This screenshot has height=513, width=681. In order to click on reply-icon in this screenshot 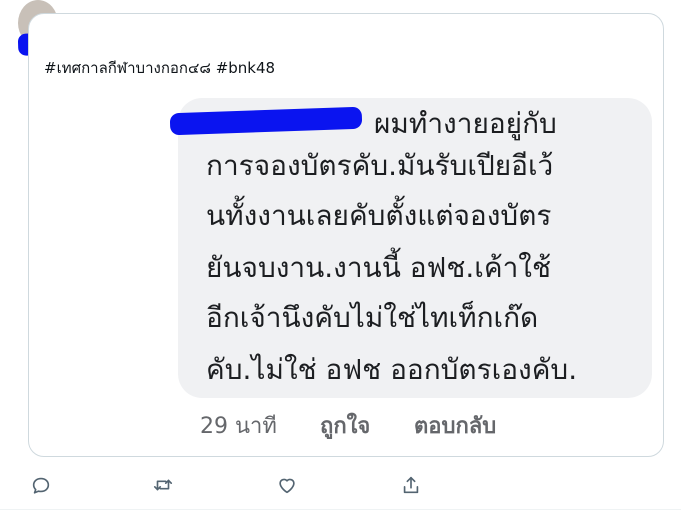, I will do `click(41, 485)`.